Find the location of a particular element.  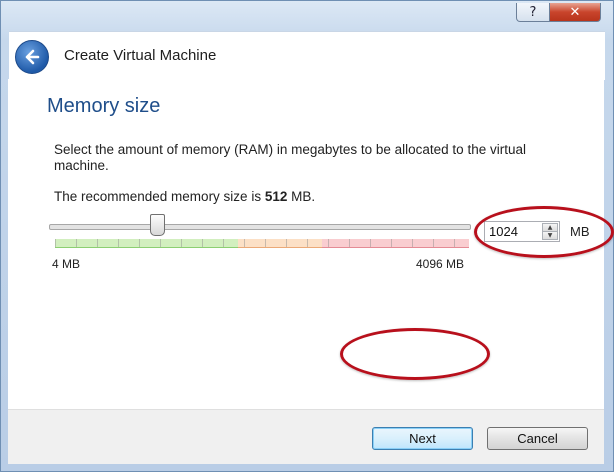

recommended-prefix: The recommended memory size is is located at coordinates (159, 196).